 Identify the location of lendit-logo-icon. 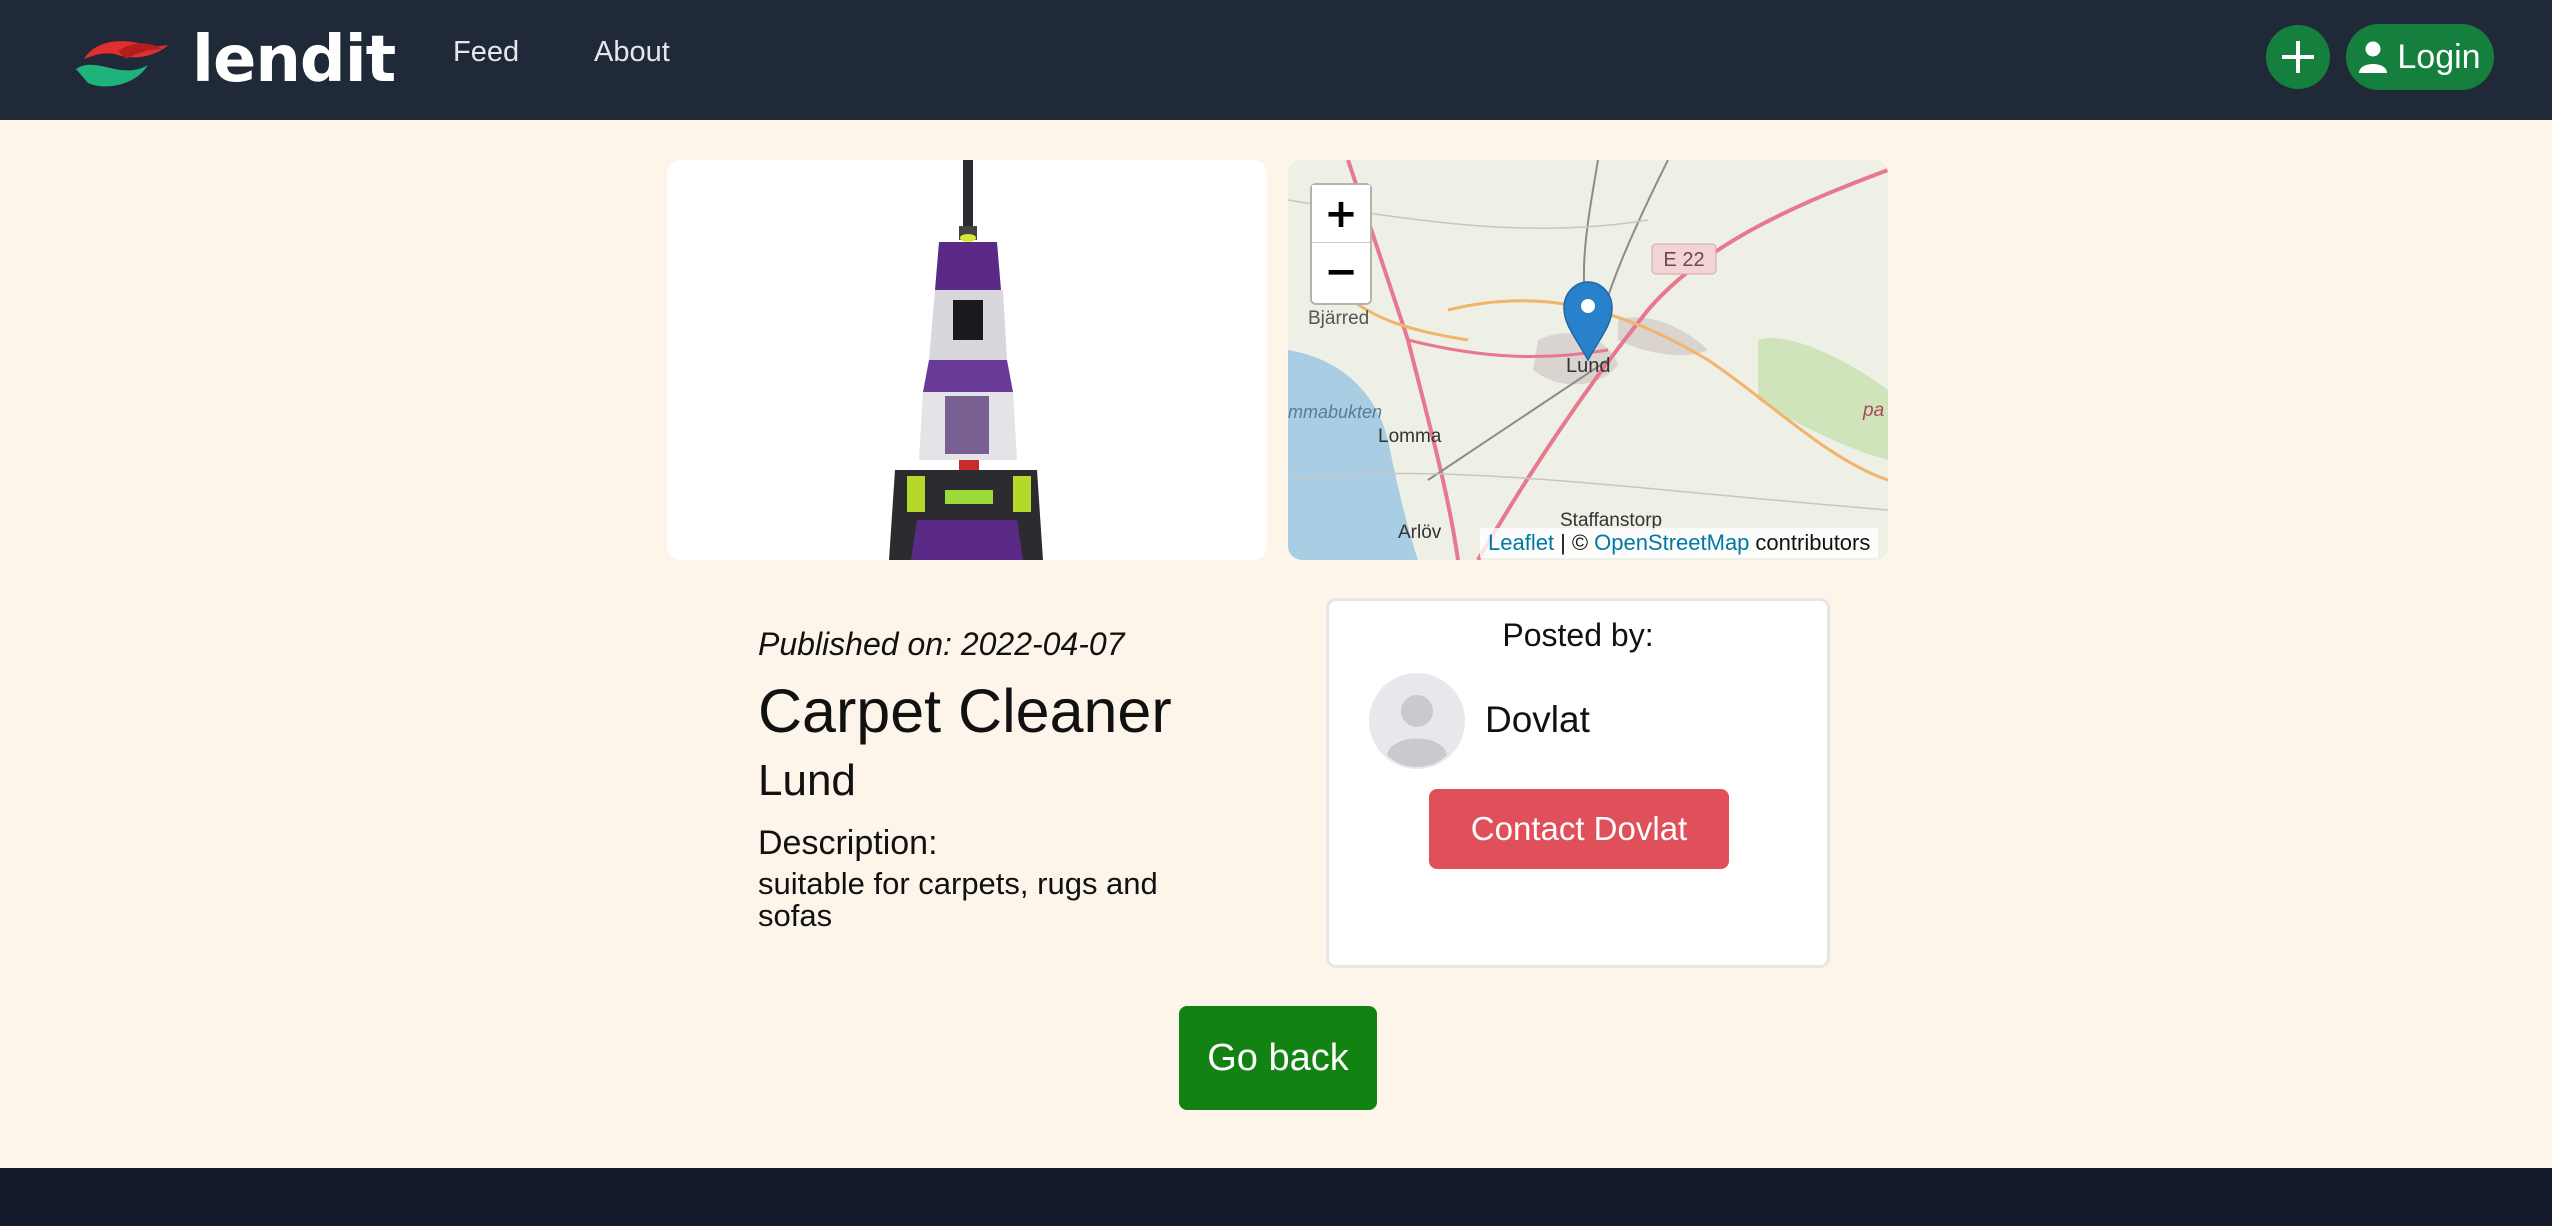
(122, 64).